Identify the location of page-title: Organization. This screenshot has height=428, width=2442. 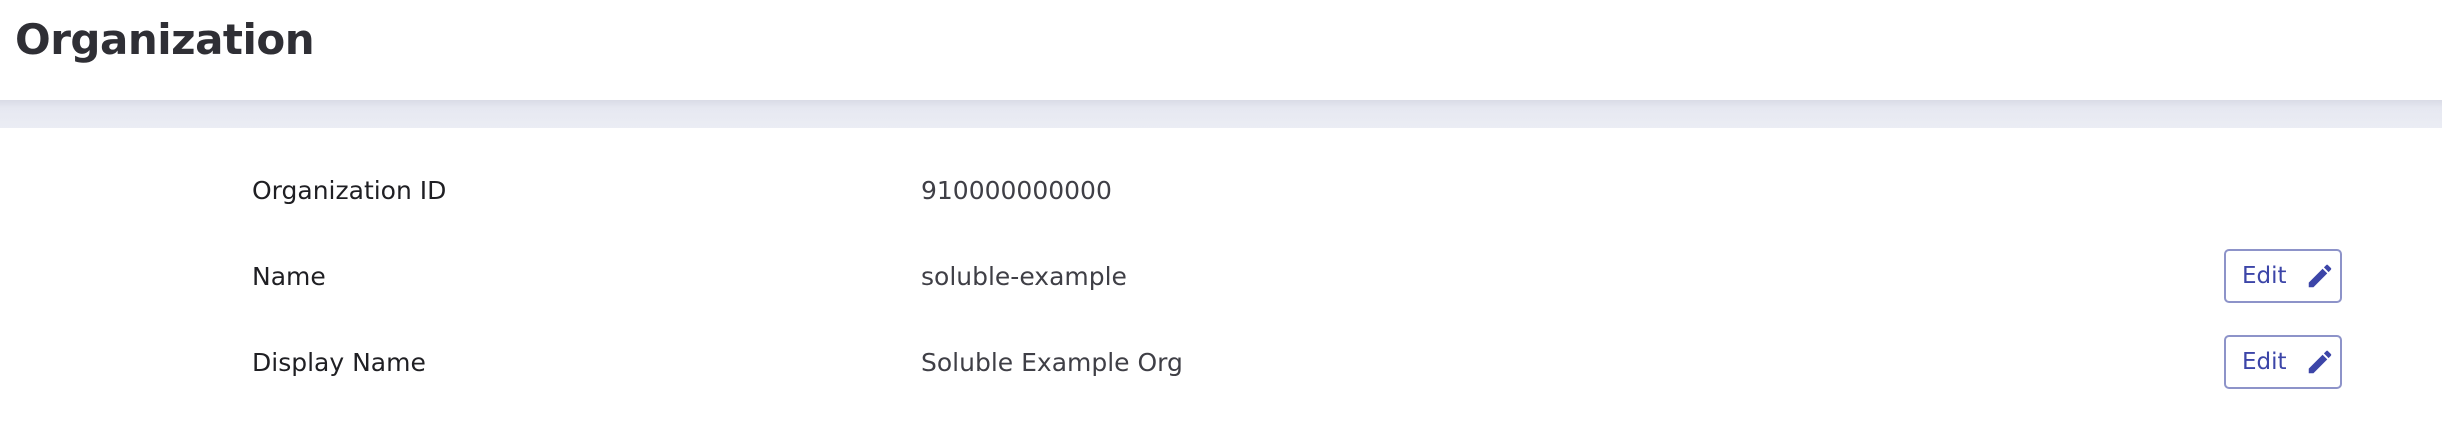
(165, 39).